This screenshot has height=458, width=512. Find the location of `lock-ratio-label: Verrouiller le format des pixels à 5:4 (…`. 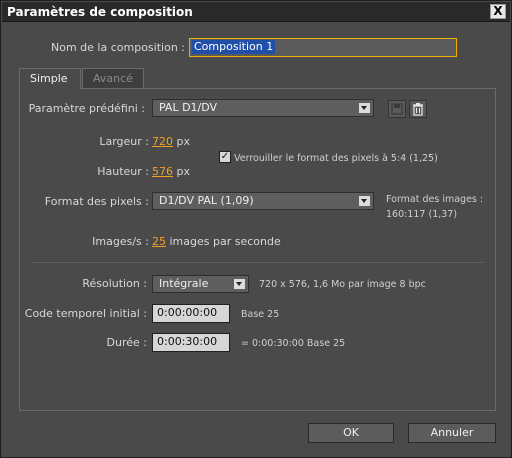

lock-ratio-label: Verrouiller le format des pixels à 5:4 (… is located at coordinates (336, 158).